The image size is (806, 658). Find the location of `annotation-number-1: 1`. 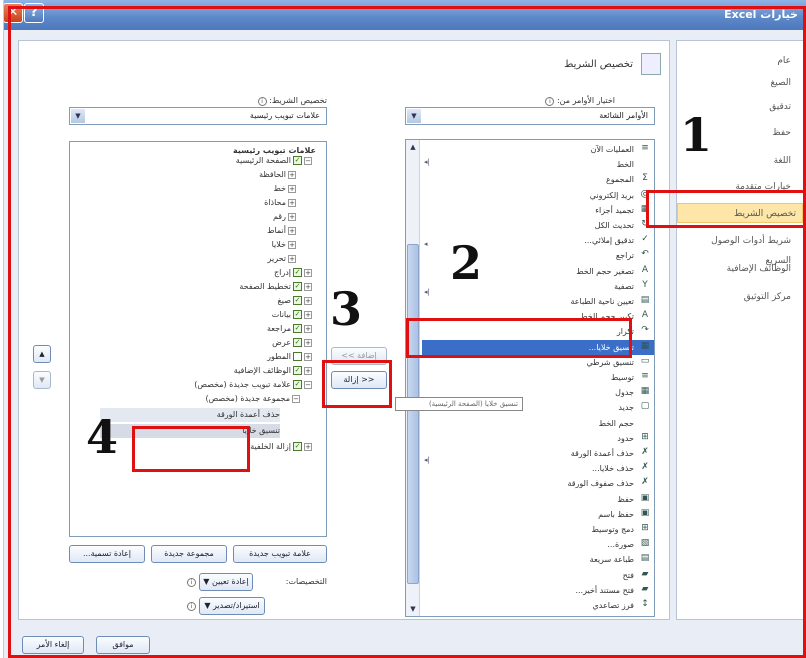

annotation-number-1: 1 is located at coordinates (696, 135).